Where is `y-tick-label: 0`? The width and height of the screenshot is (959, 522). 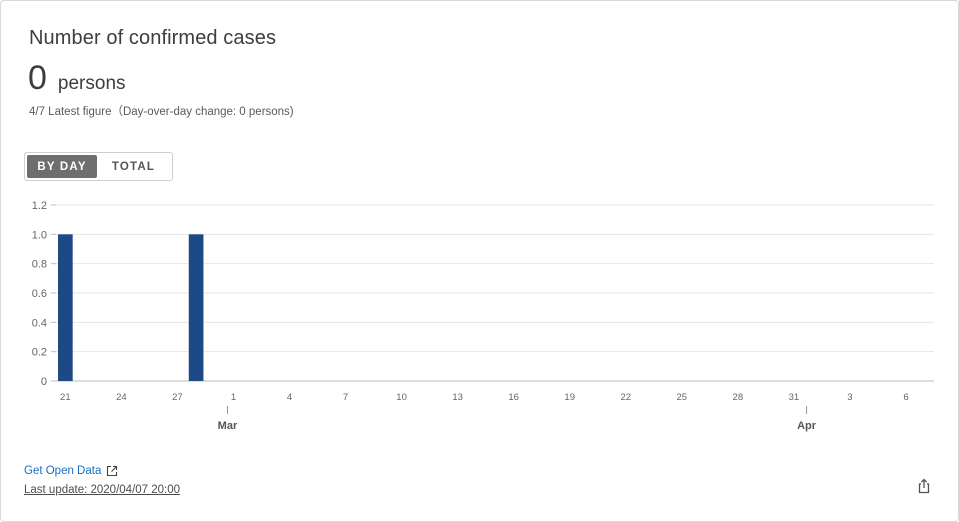
y-tick-label: 0 is located at coordinates (44, 382).